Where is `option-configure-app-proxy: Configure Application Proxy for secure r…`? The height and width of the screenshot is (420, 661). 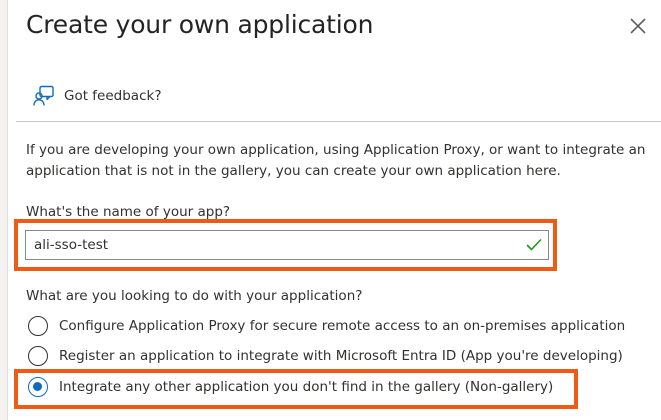
option-configure-app-proxy: Configure Application Proxy for secure r… is located at coordinates (326, 326).